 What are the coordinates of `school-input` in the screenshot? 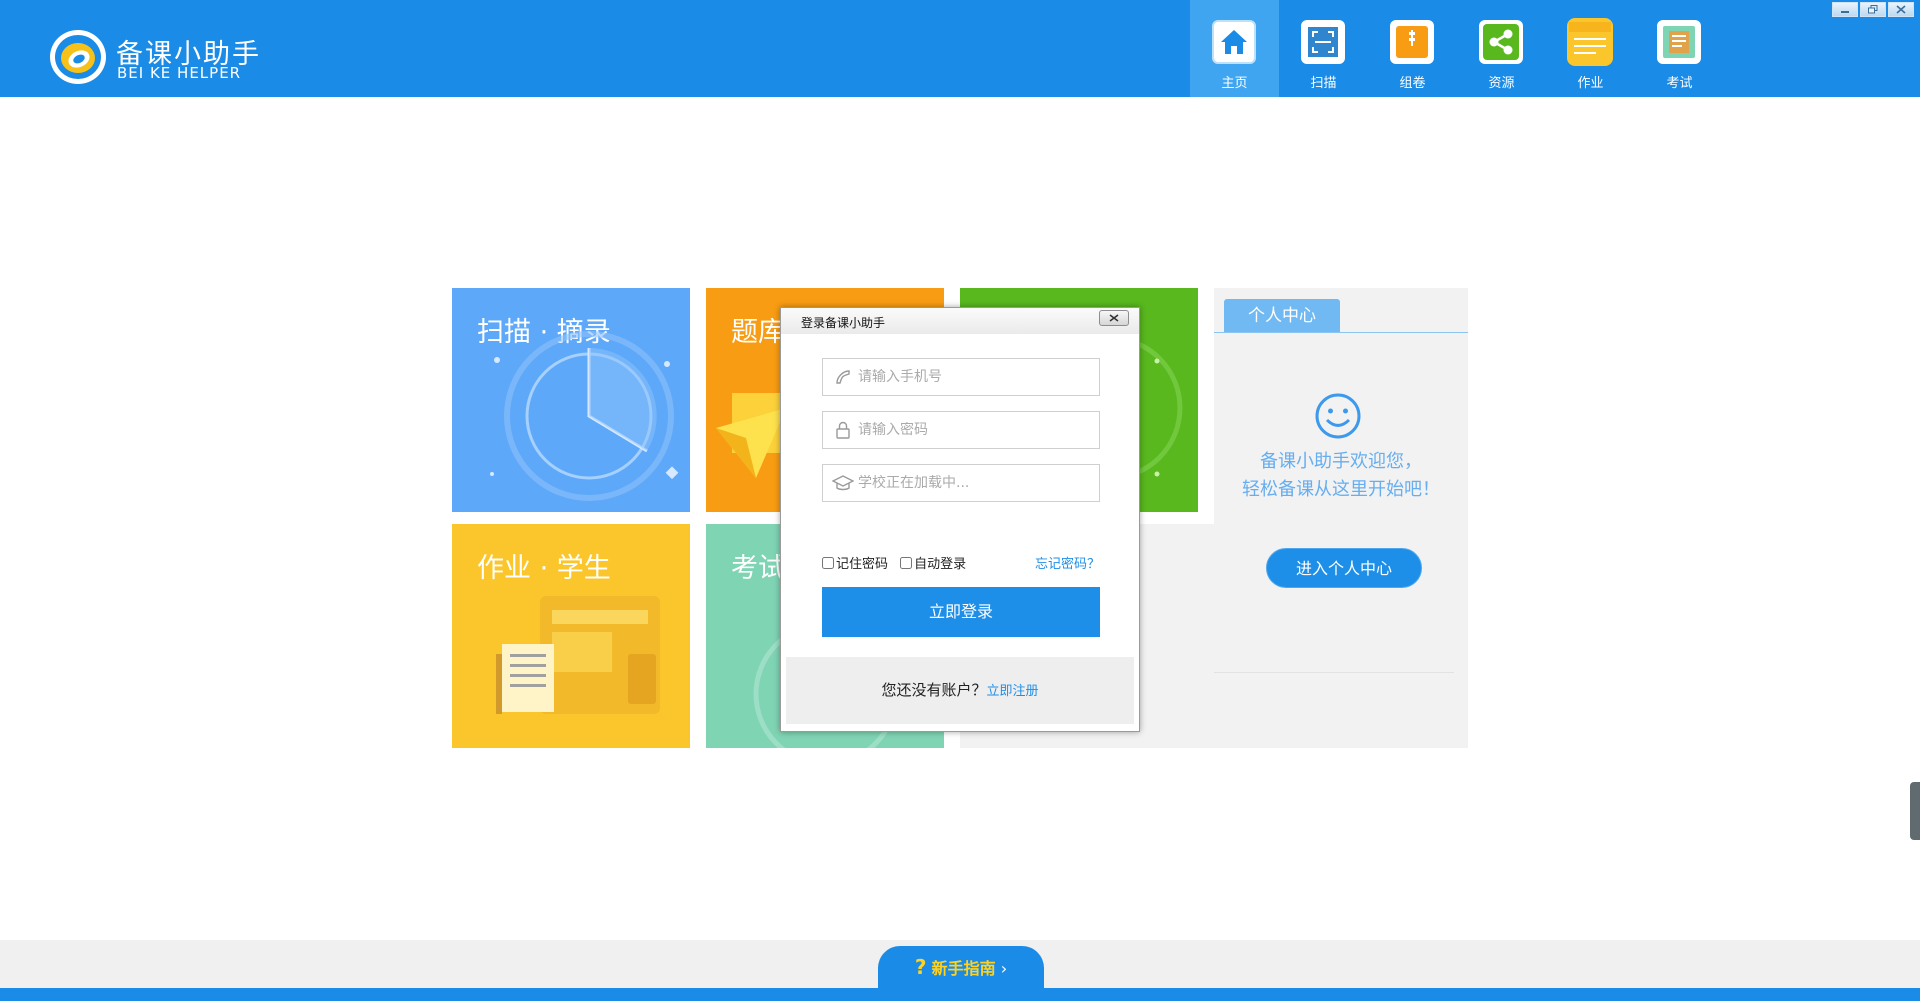 It's located at (971, 483).